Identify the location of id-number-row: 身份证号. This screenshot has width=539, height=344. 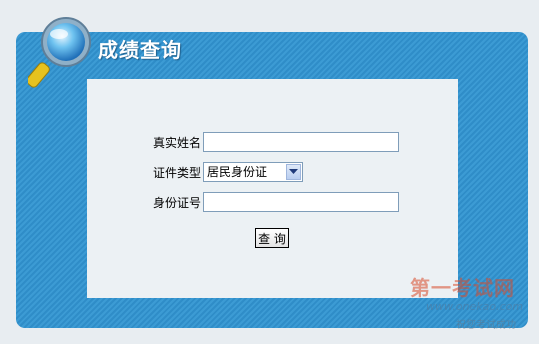
(272, 203).